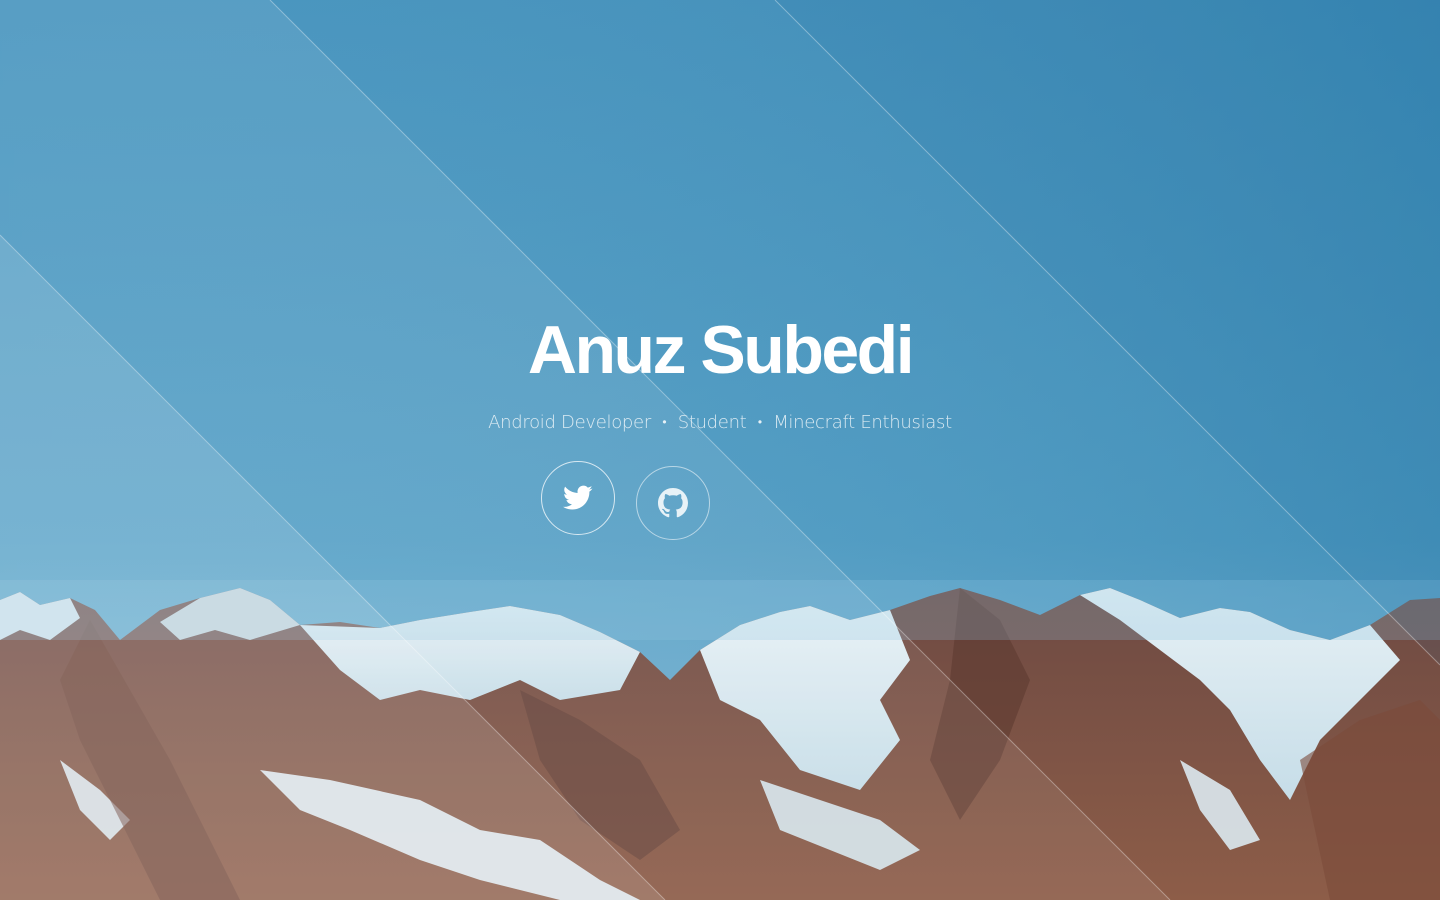  I want to click on github-button, so click(673, 503).